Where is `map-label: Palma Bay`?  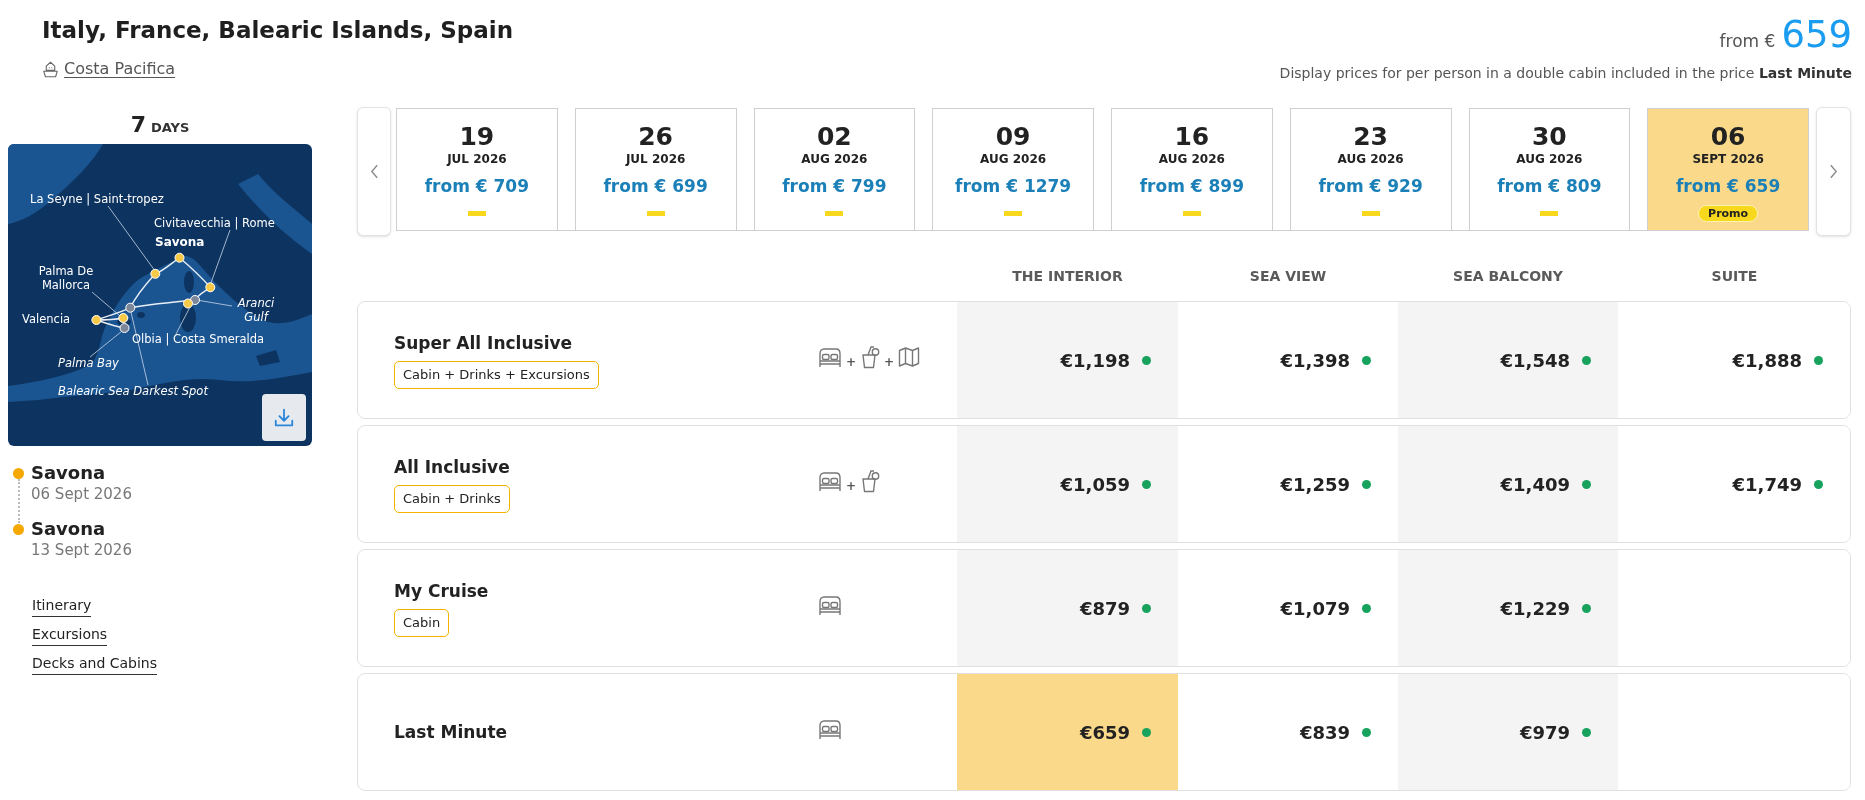 map-label: Palma Bay is located at coordinates (88, 363).